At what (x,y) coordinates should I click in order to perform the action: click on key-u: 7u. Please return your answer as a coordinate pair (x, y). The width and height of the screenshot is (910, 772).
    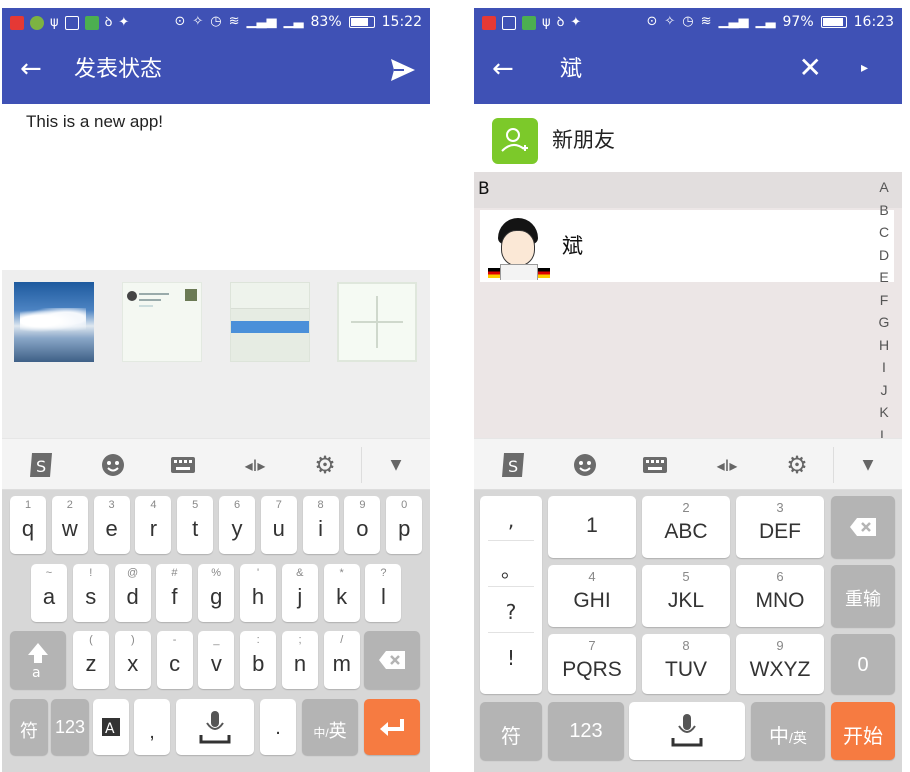
    Looking at the image, I should click on (278, 525).